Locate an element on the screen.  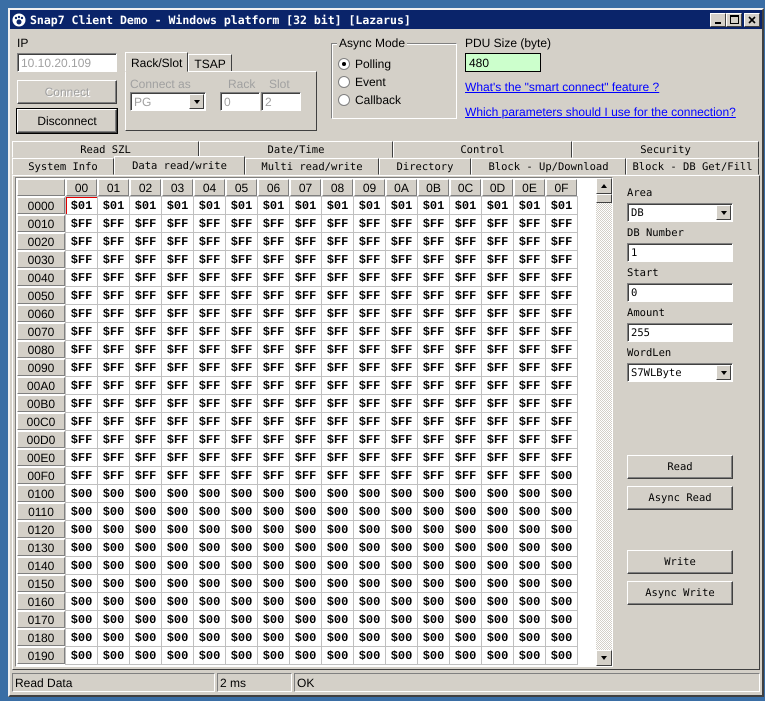
pdu-size-field: 480 is located at coordinates (503, 62).